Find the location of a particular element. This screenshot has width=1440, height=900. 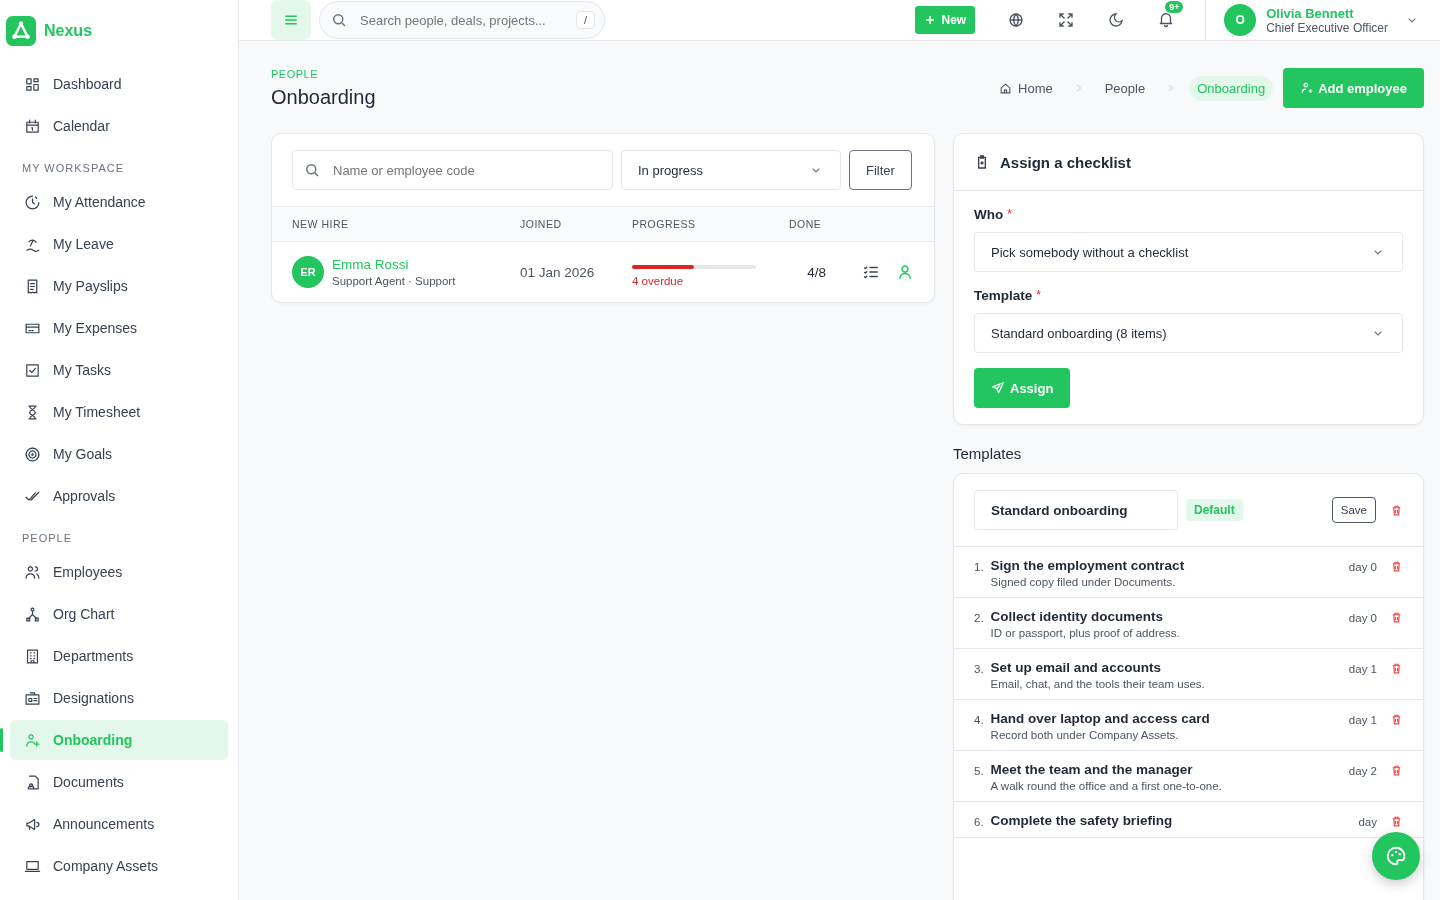

breadcrumb-link: Home is located at coordinates (1035, 88).